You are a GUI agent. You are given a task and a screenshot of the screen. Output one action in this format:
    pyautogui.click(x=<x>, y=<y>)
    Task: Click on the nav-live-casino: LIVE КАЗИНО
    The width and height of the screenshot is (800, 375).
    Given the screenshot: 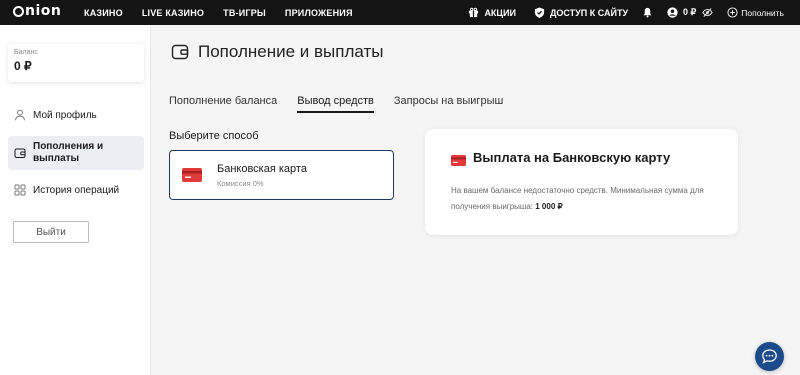 What is the action you would take?
    pyautogui.click(x=173, y=13)
    